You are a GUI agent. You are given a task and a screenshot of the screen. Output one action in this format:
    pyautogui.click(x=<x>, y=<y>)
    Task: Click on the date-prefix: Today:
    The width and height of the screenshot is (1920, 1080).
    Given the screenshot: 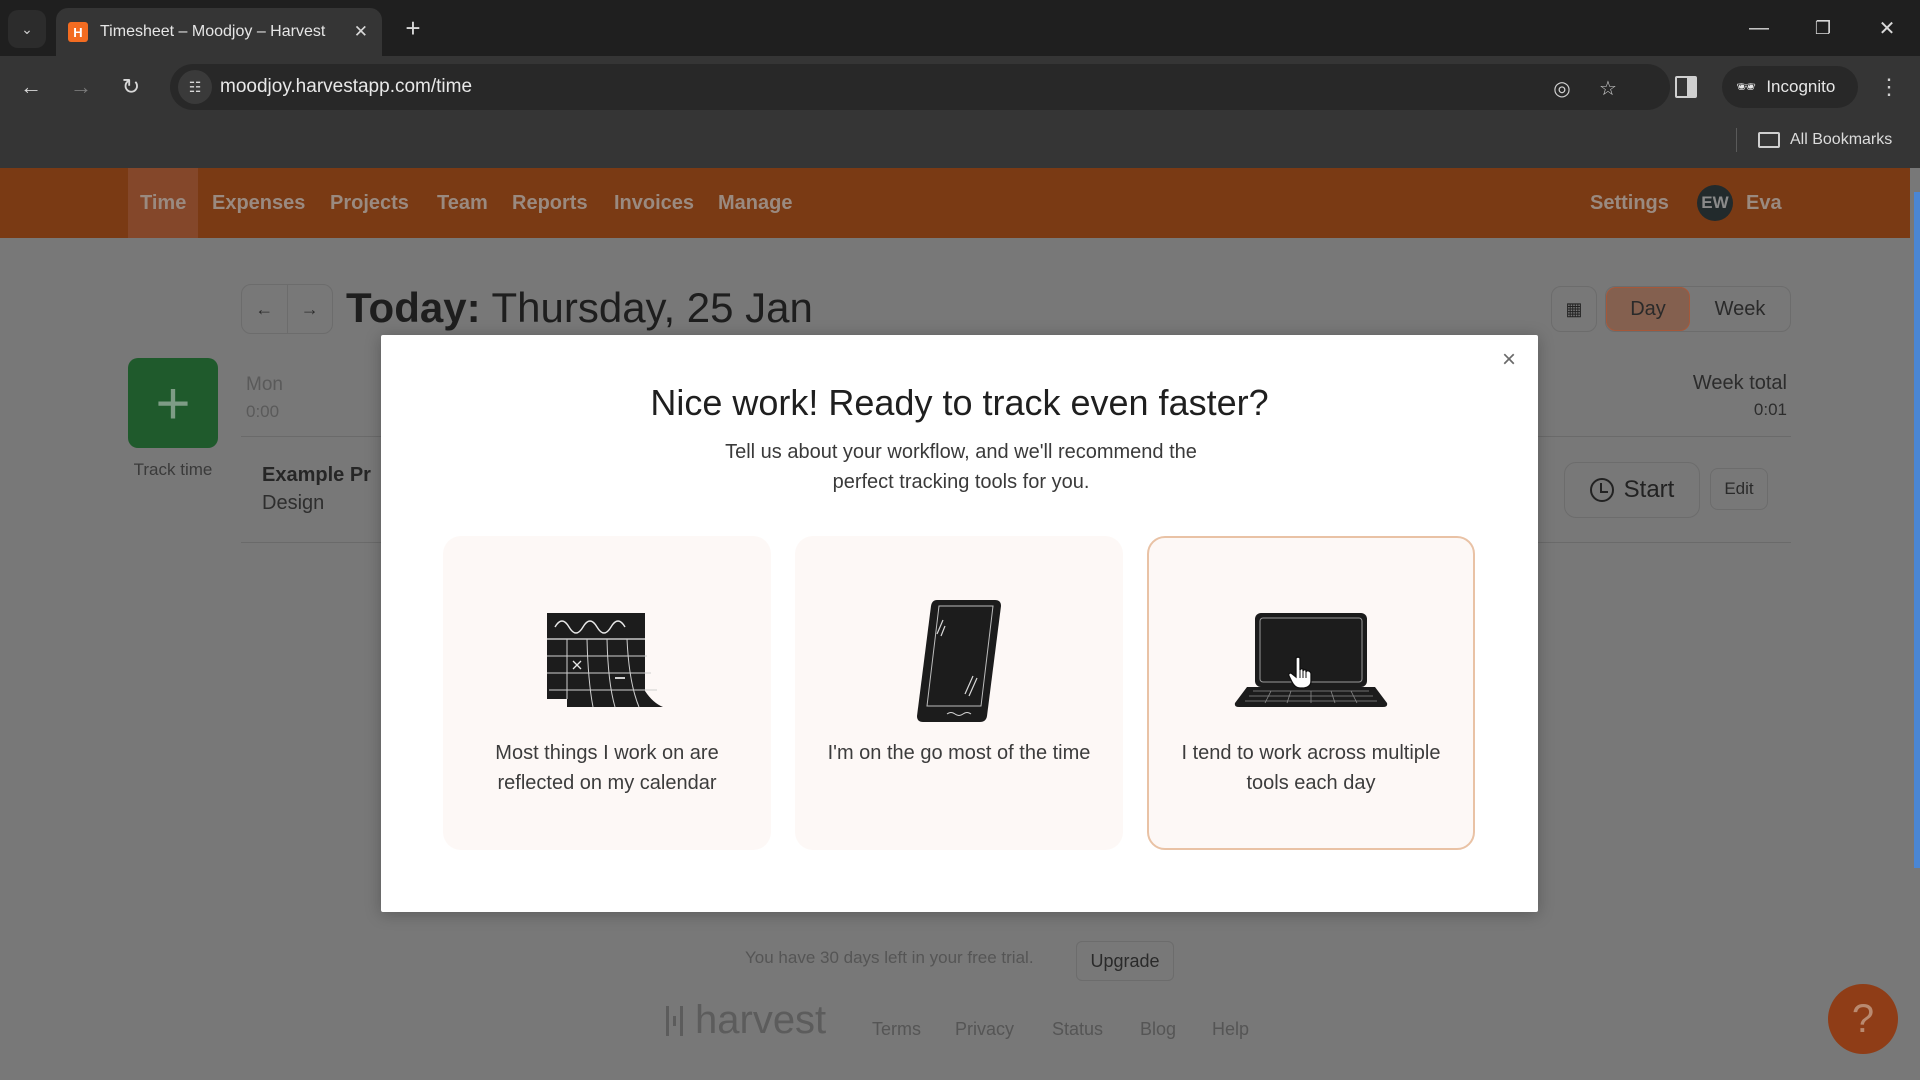 What is the action you would take?
    pyautogui.click(x=413, y=307)
    